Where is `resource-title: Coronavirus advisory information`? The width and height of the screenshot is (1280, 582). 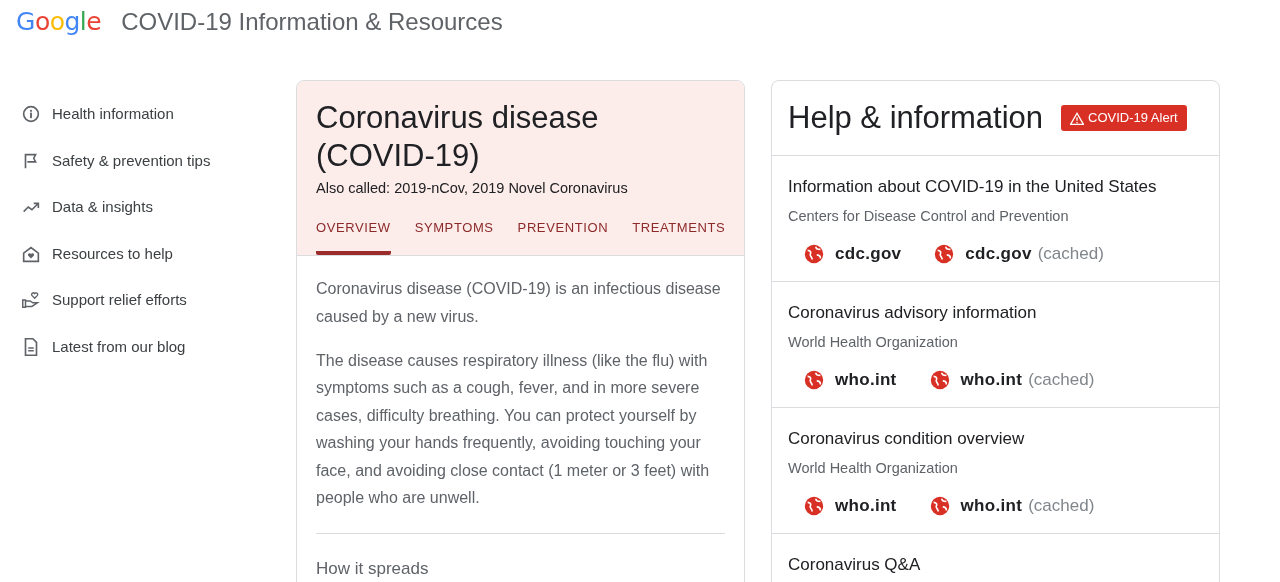
resource-title: Coronavirus advisory information is located at coordinates (995, 313).